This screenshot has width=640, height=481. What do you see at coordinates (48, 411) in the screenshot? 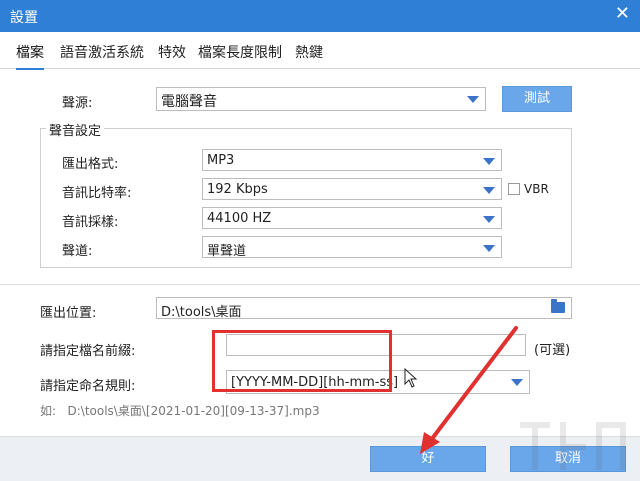
I see `example-label: 如:` at bounding box center [48, 411].